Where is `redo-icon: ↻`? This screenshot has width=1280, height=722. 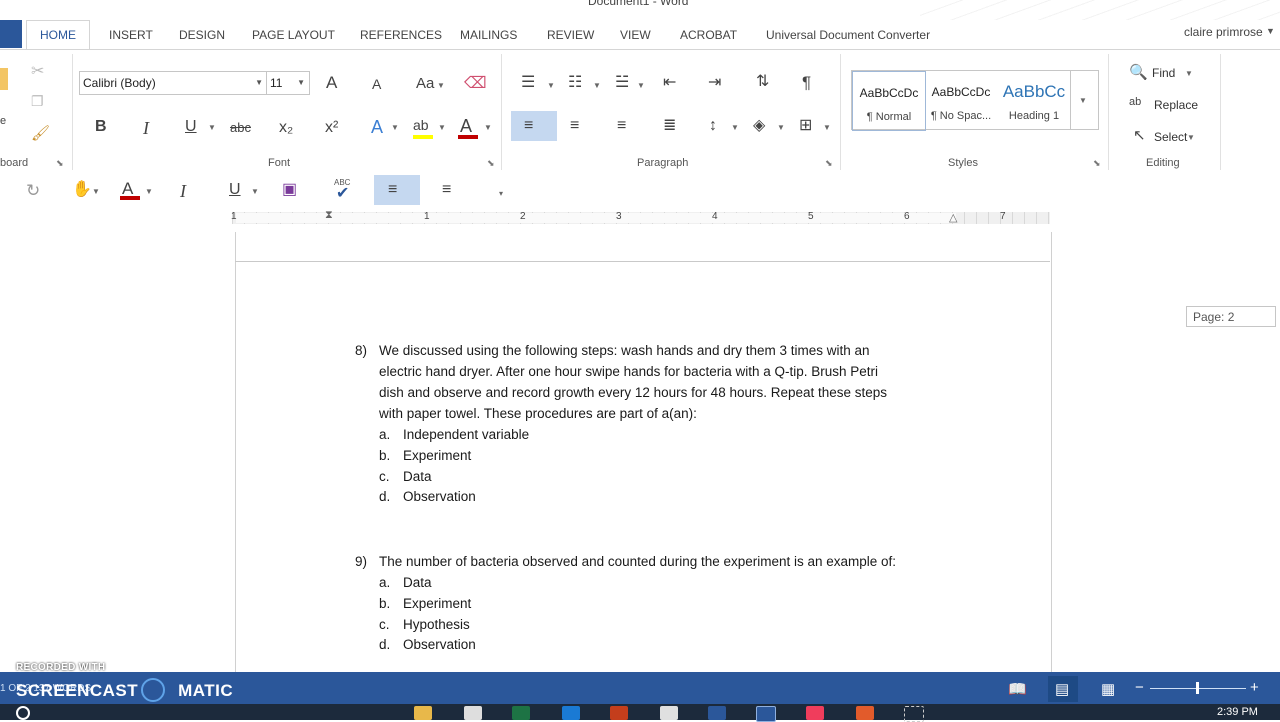
redo-icon: ↻ is located at coordinates (33, 190).